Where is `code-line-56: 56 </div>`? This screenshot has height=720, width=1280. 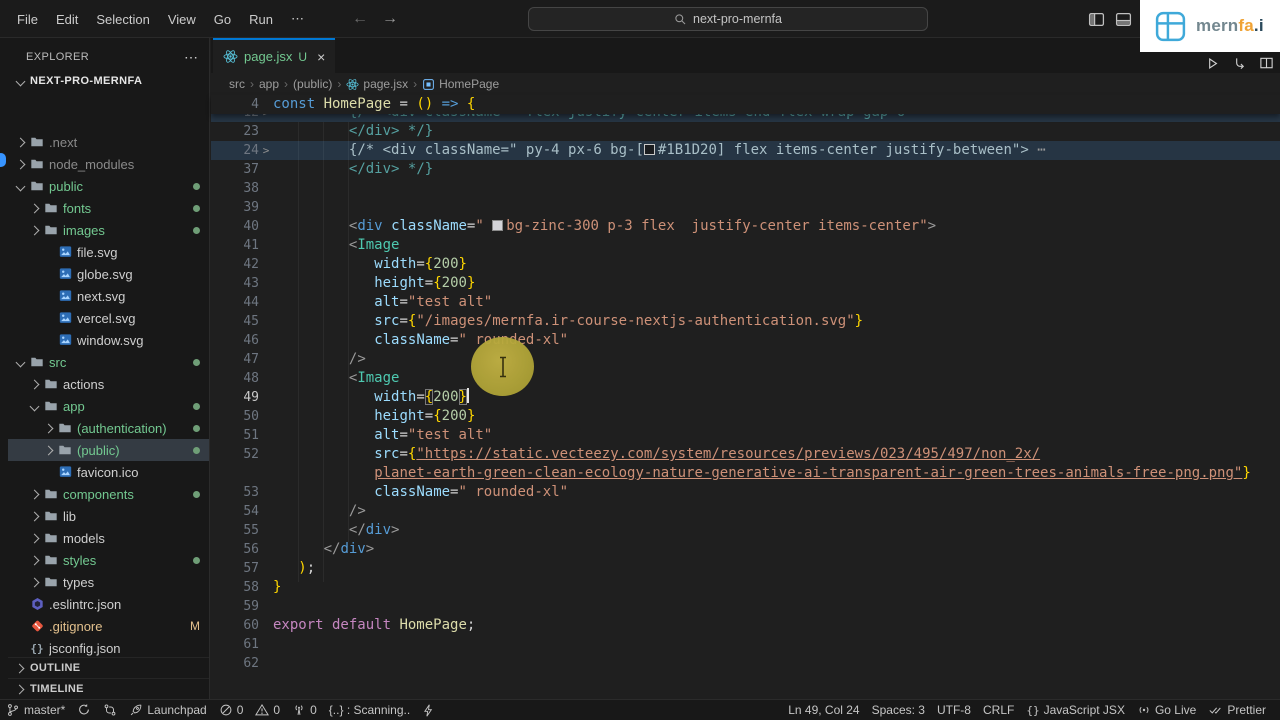
code-line-56: 56 </div> is located at coordinates (745, 549).